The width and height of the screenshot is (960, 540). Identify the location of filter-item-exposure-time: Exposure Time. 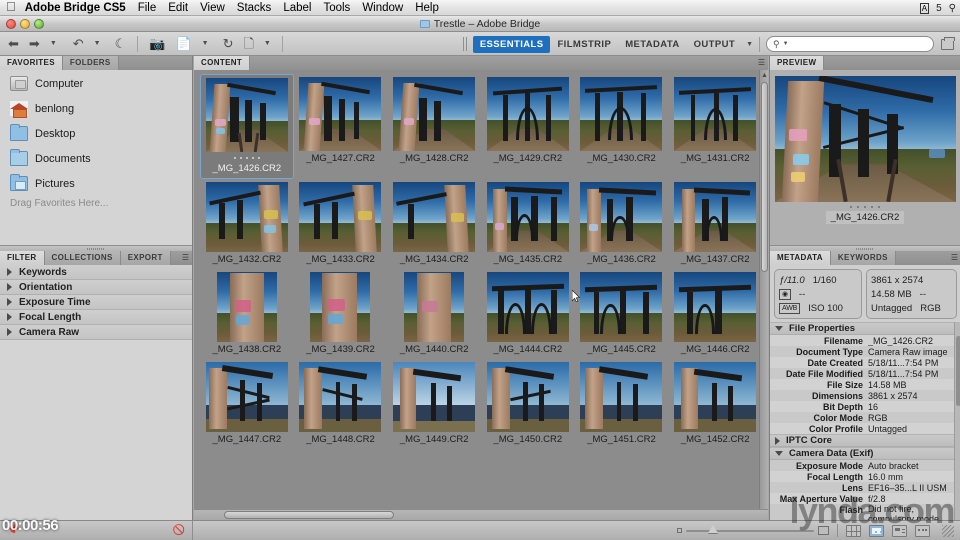
(96, 302).